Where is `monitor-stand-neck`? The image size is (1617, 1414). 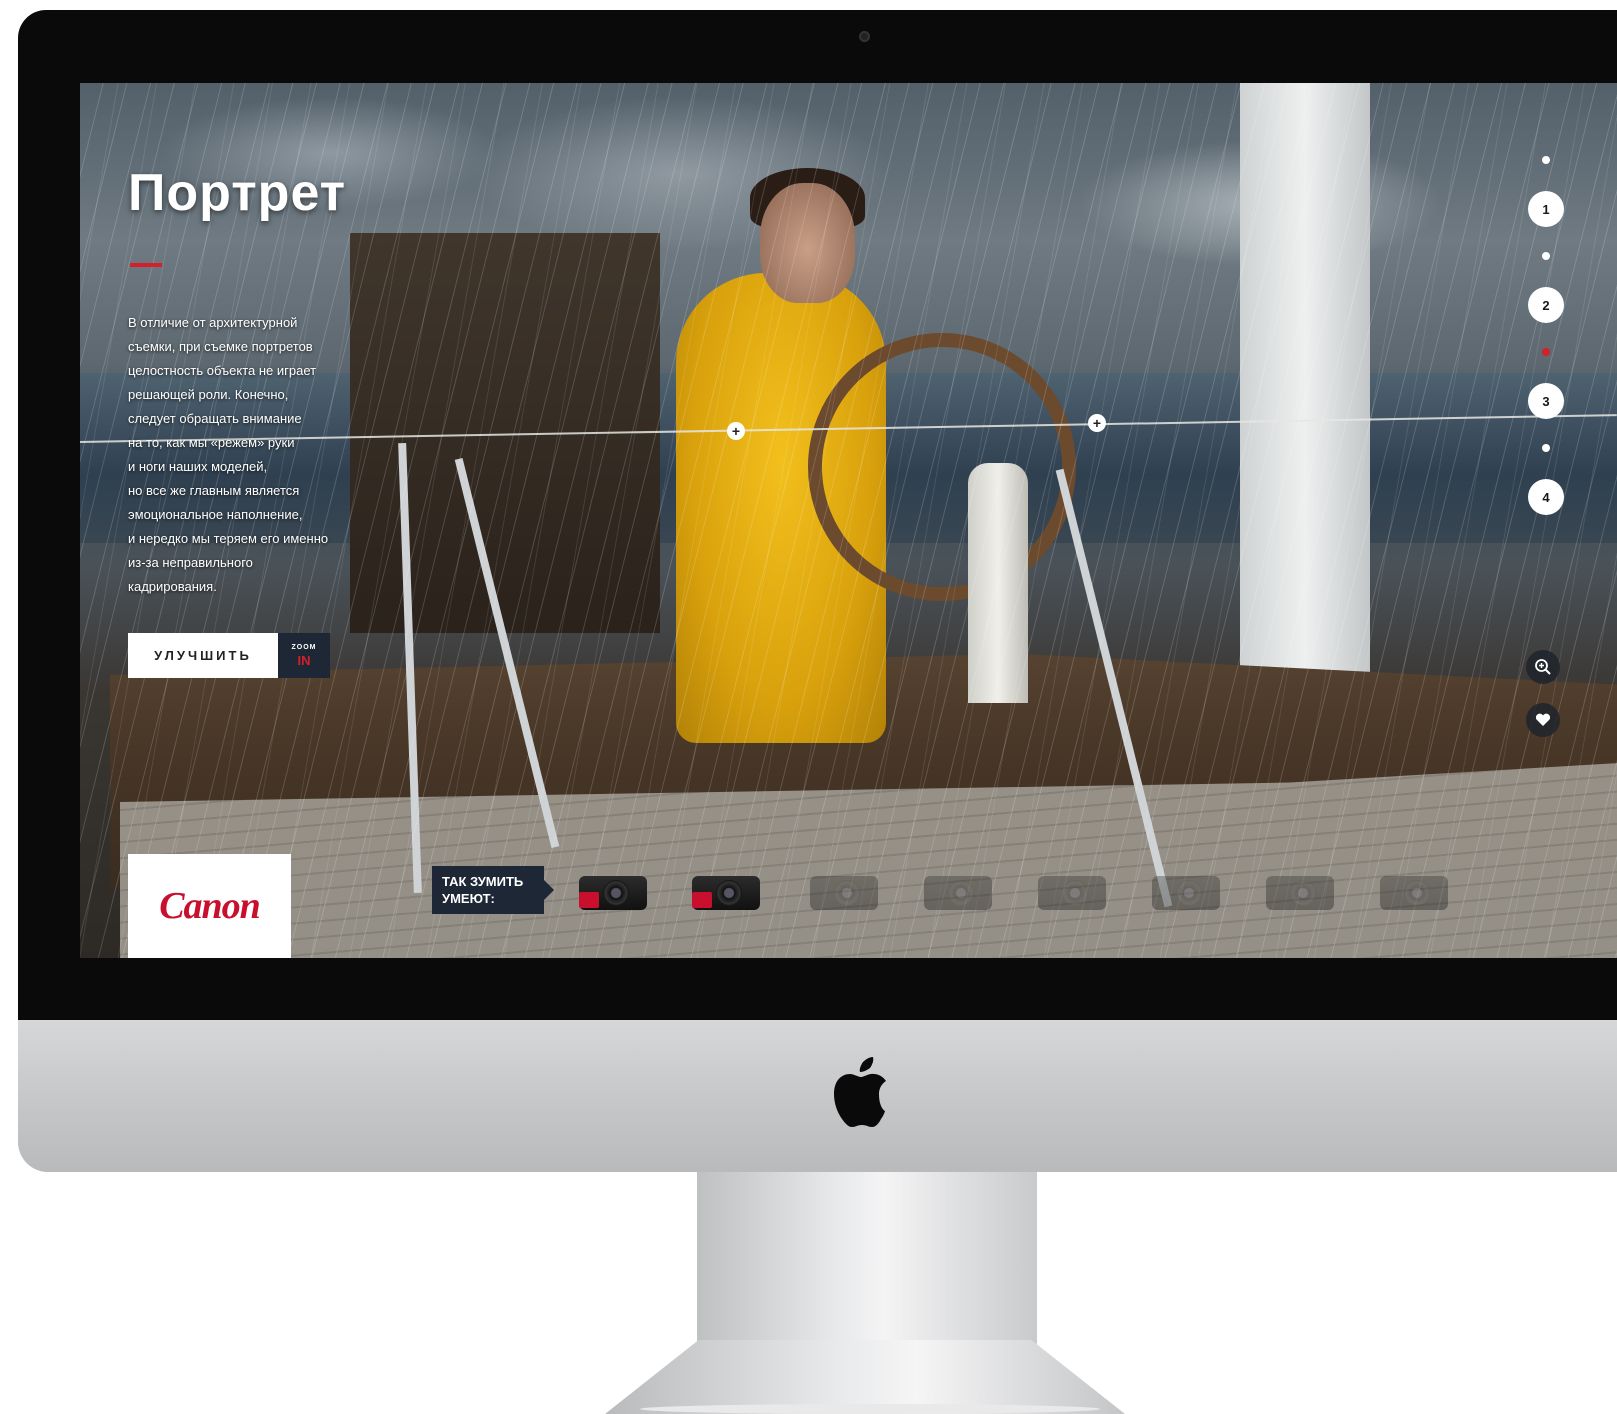
monitor-stand-neck is located at coordinates (867, 1267).